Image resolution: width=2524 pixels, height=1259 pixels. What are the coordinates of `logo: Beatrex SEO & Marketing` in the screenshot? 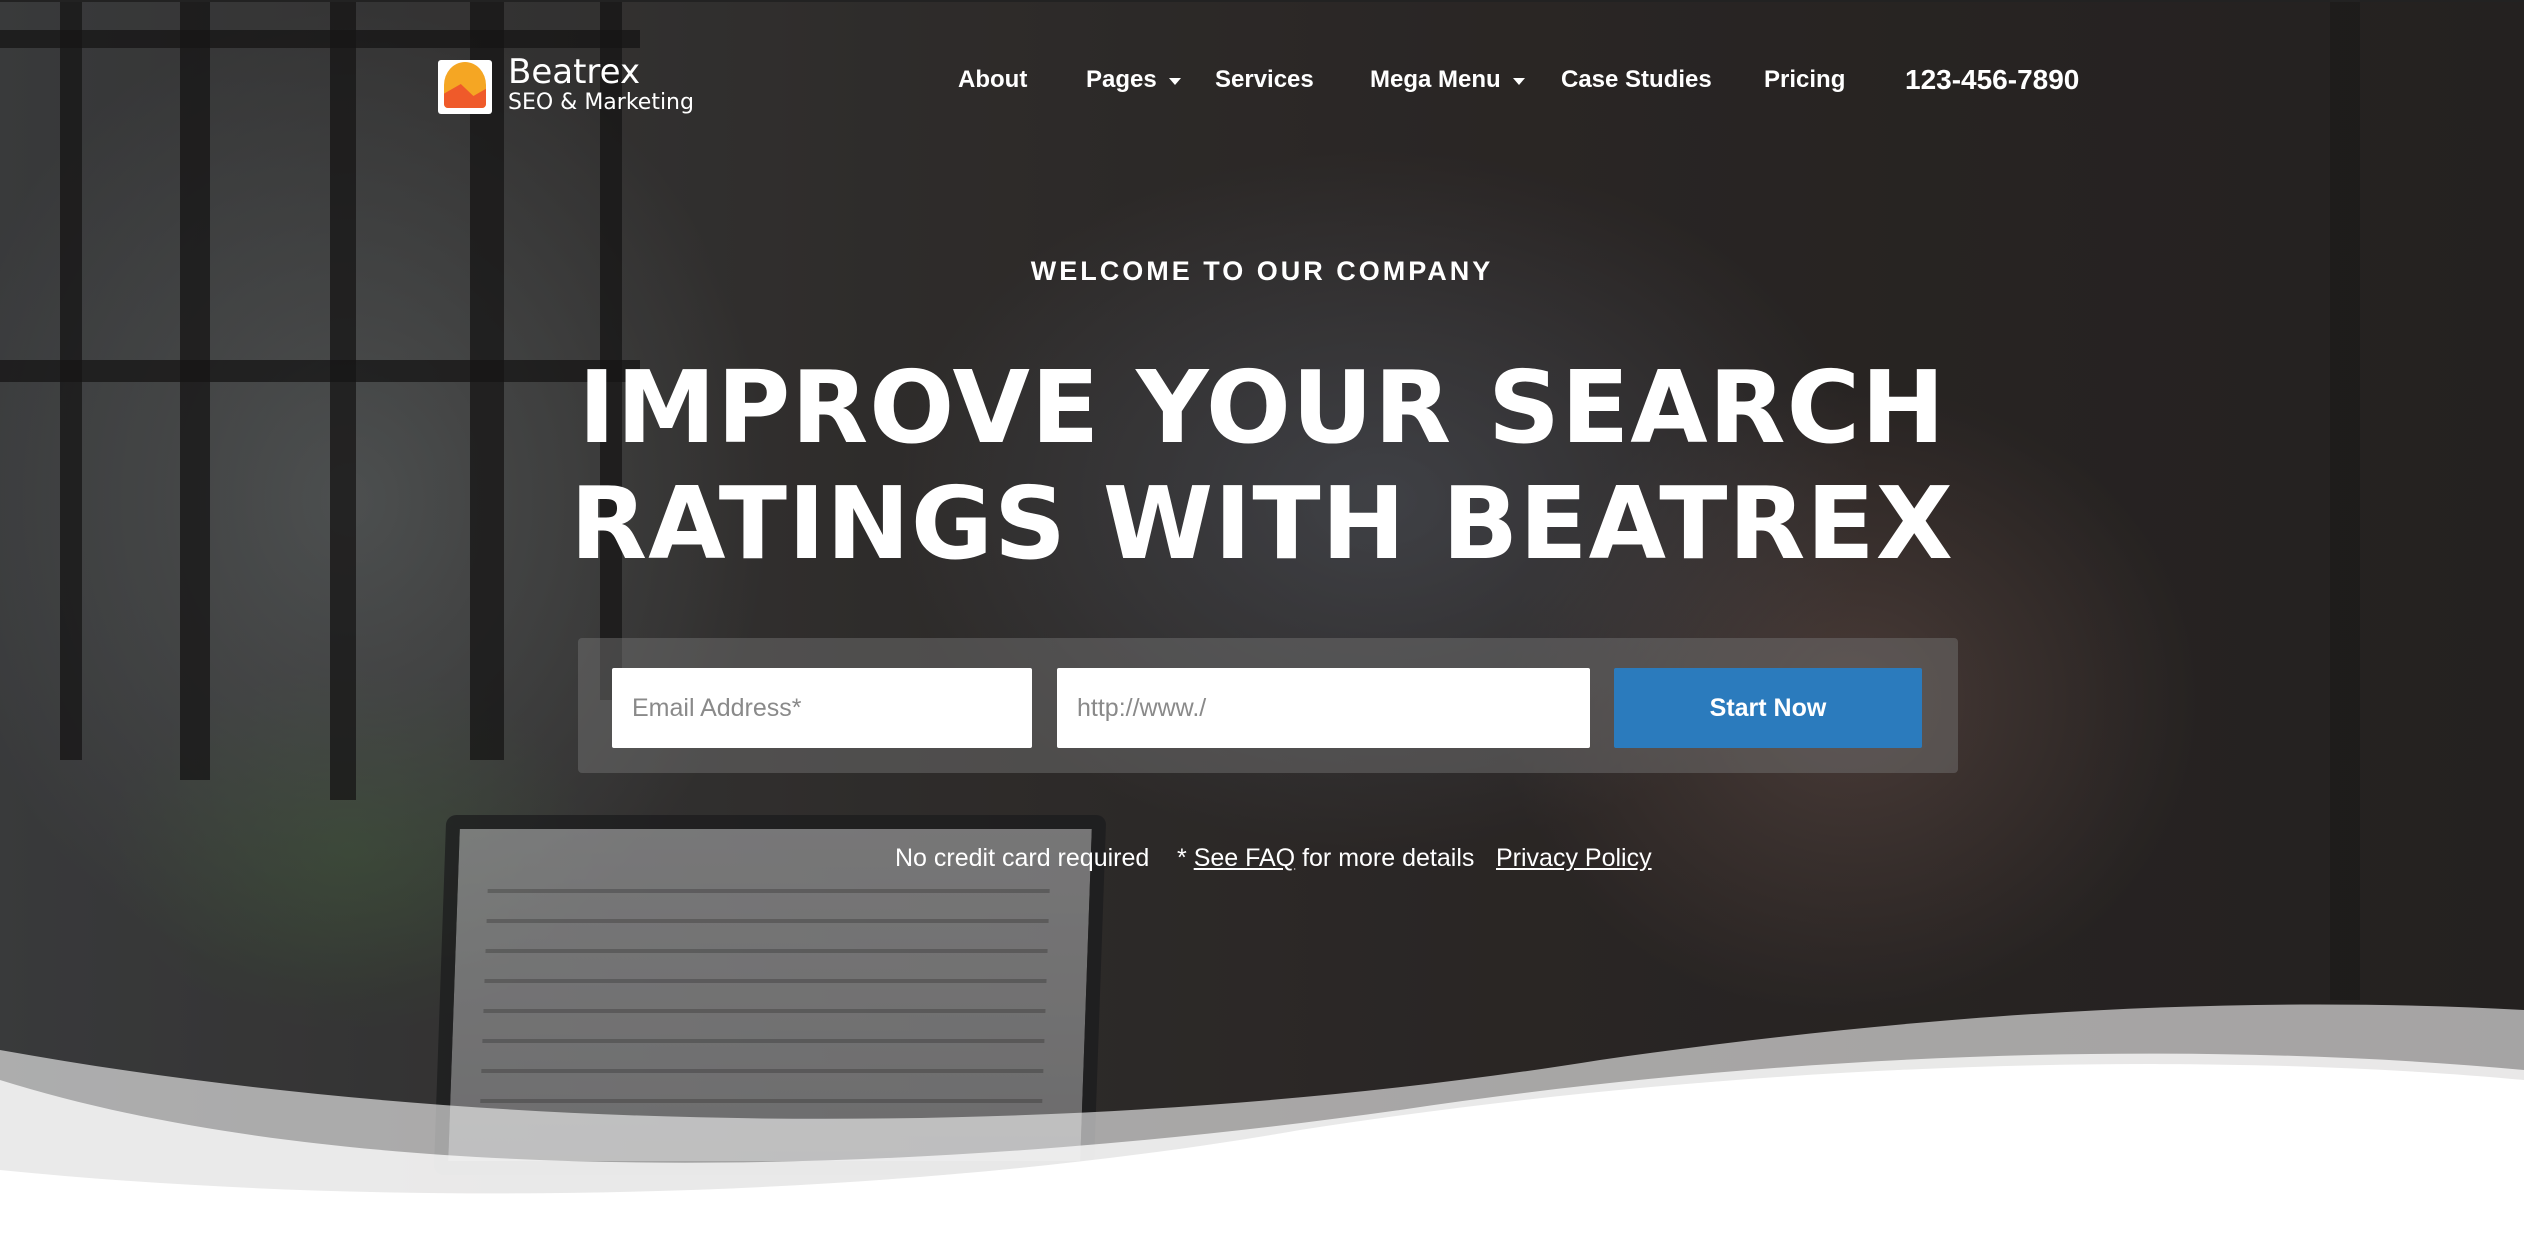 It's located at (565, 85).